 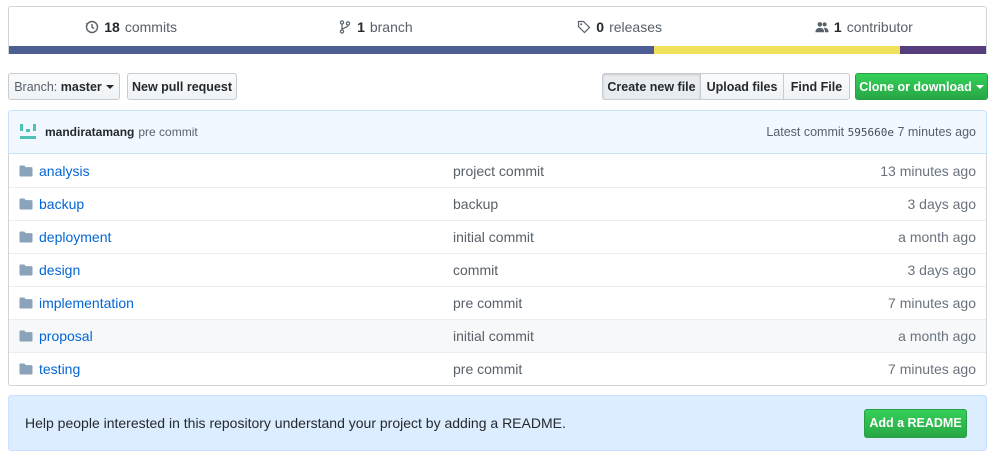 What do you see at coordinates (361, 27) in the screenshot?
I see `branch-count: 1` at bounding box center [361, 27].